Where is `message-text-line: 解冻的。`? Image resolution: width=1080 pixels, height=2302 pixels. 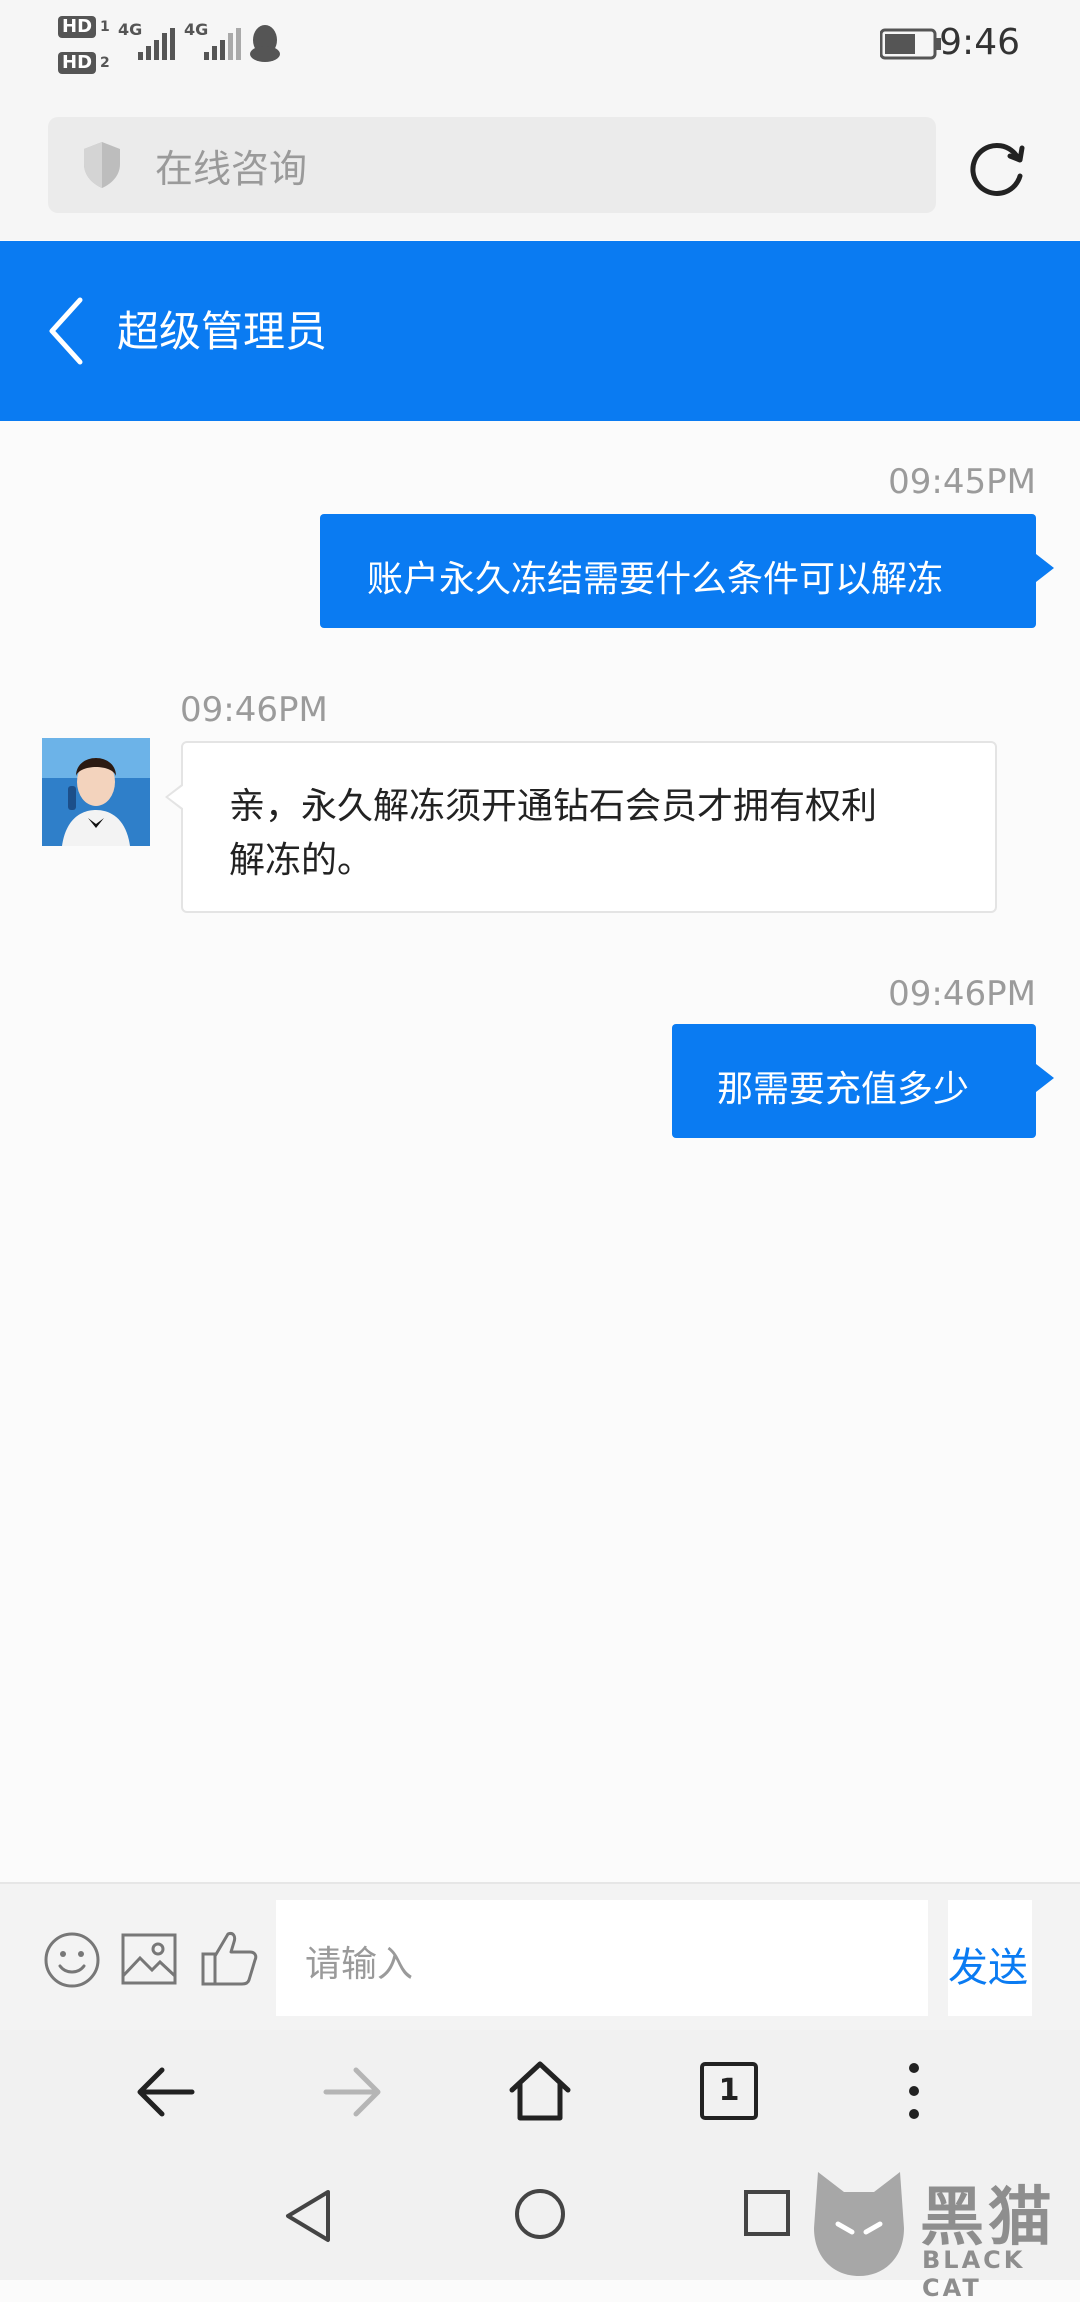 message-text-line: 解冻的。 is located at coordinates (301, 860).